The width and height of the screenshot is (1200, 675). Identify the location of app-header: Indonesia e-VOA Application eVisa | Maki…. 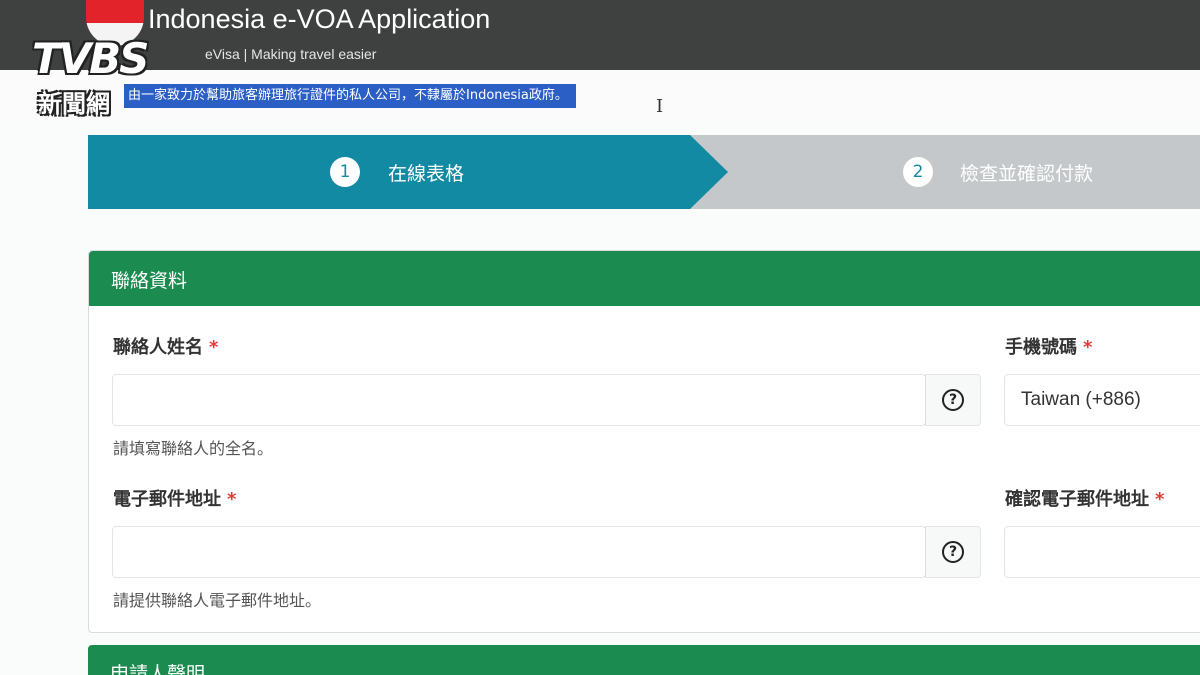
(600, 35).